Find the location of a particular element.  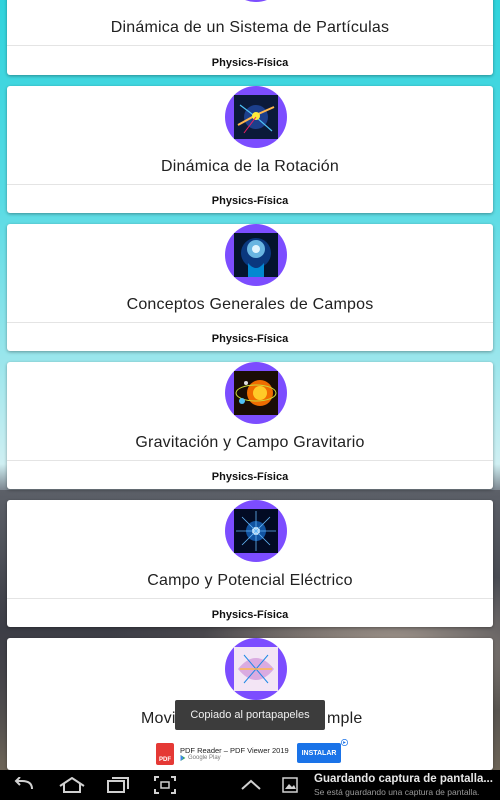

pdf-app-icon: PDF is located at coordinates (165, 754).